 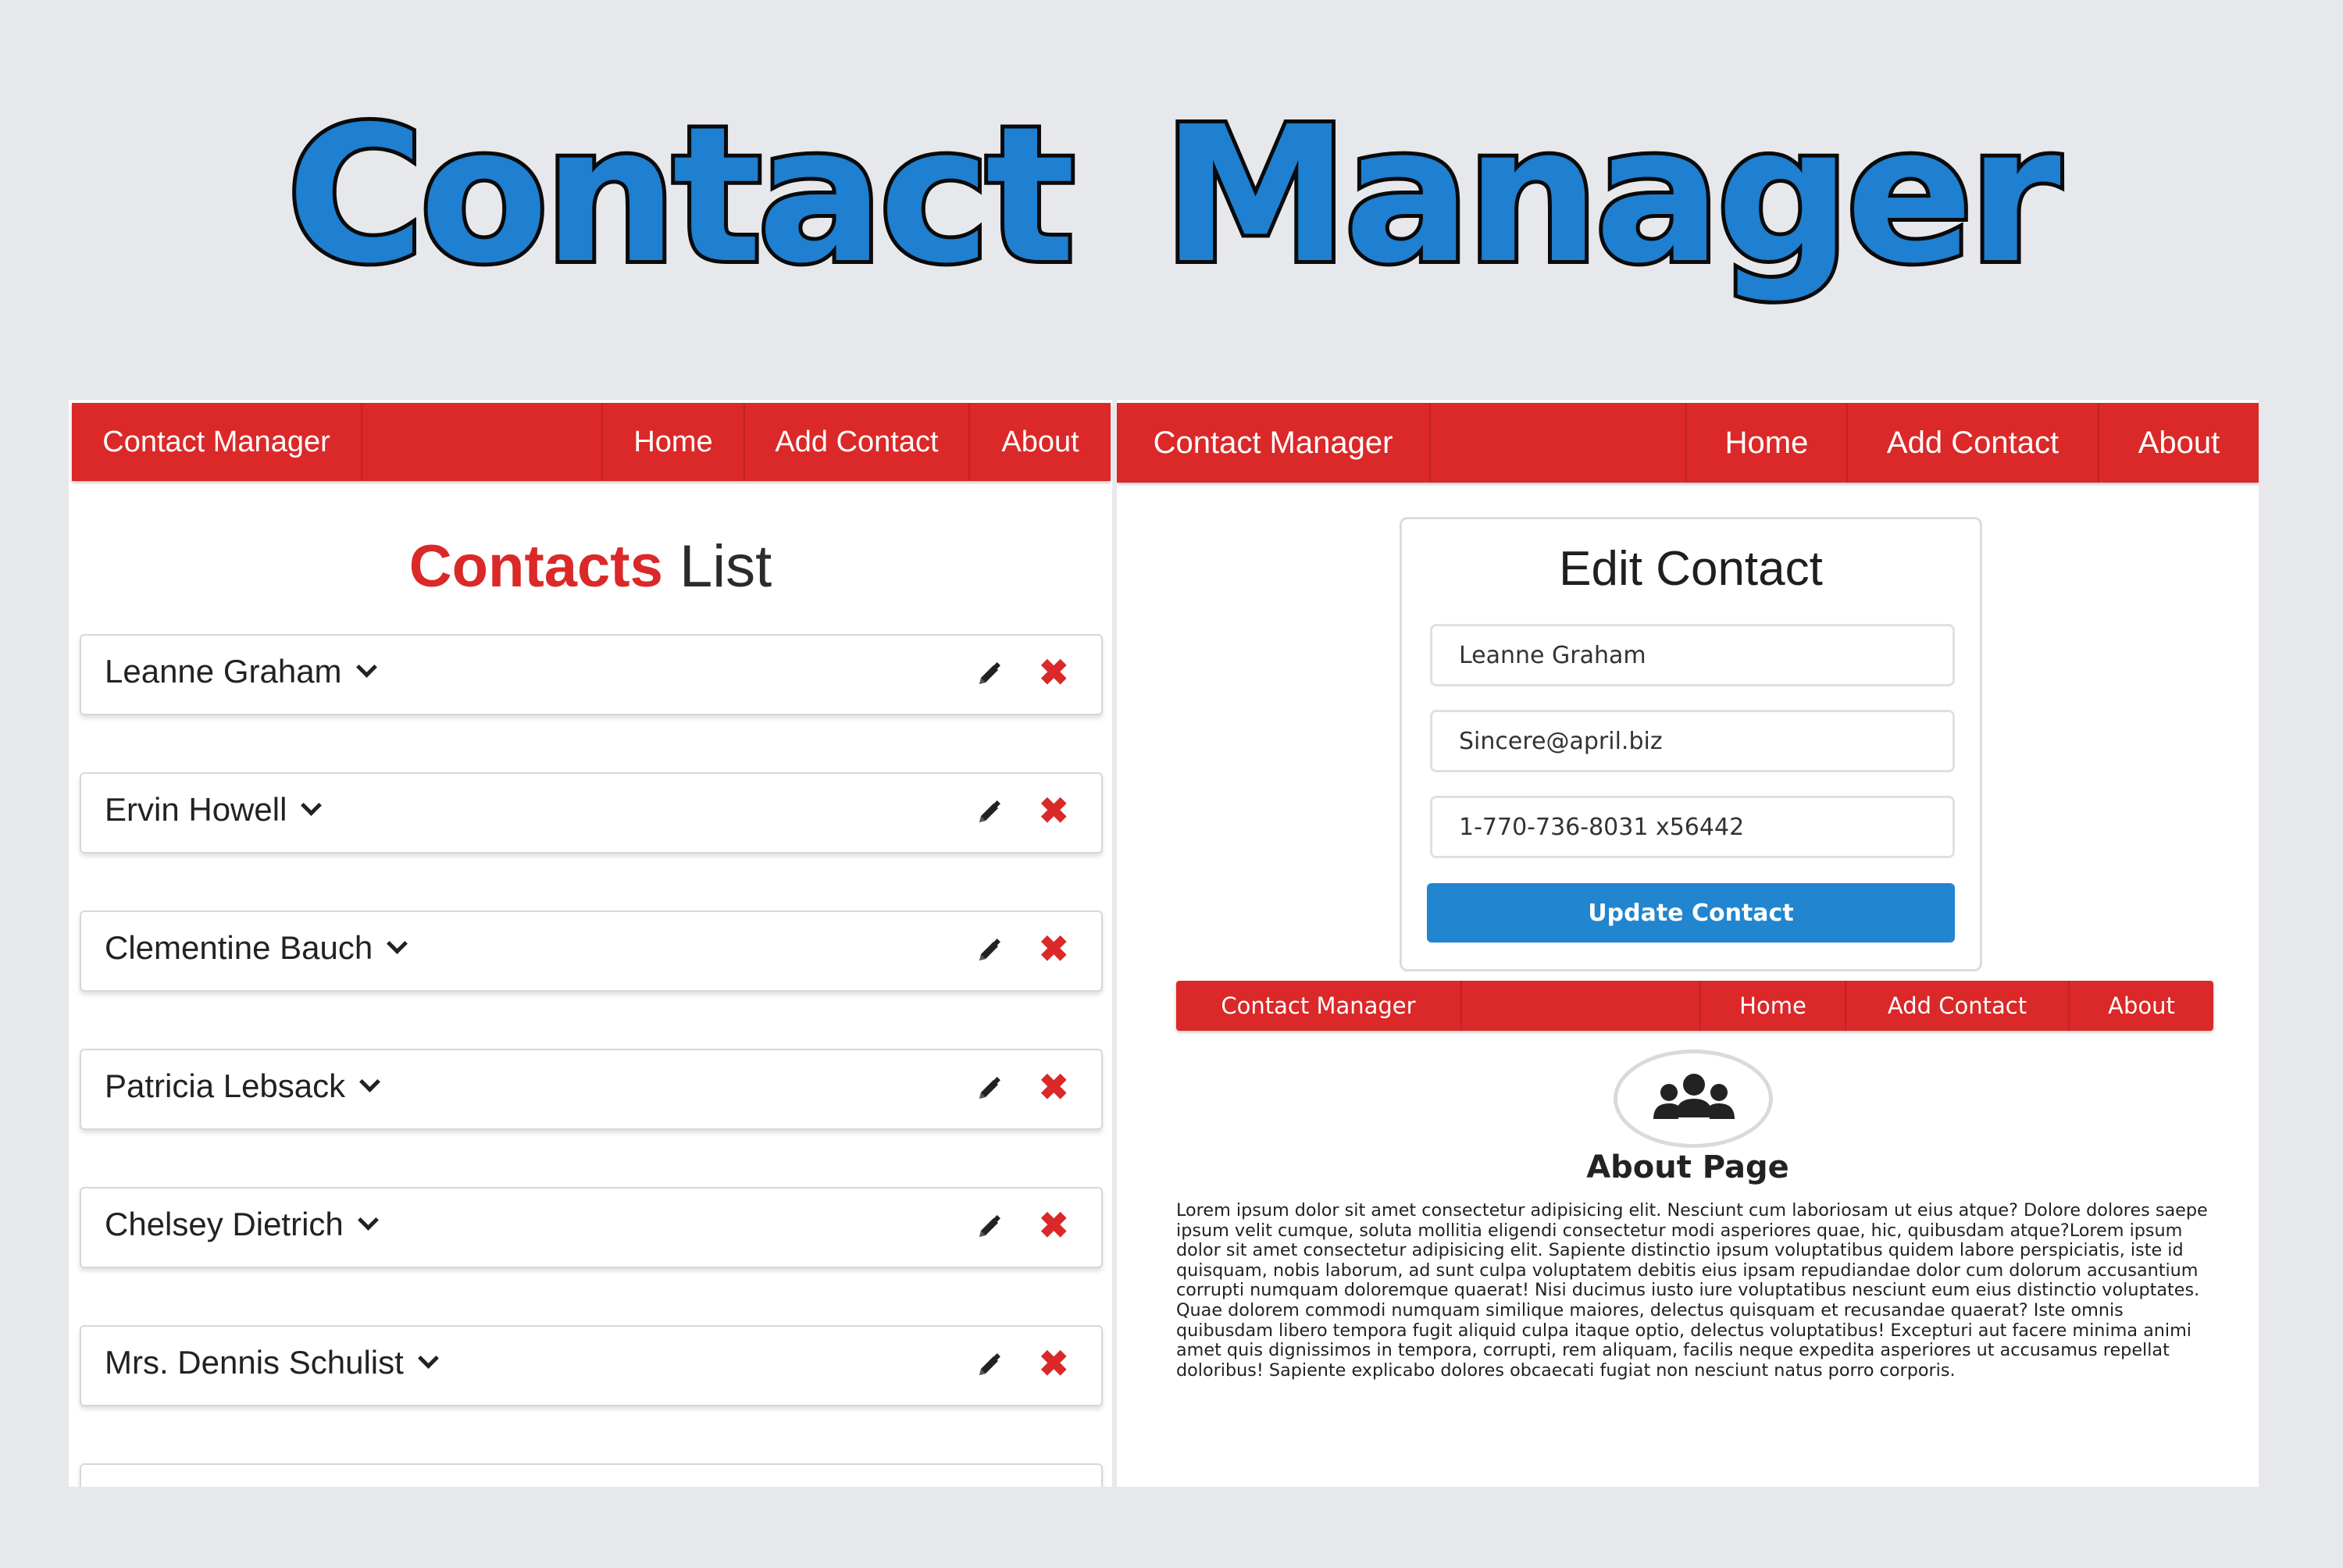 What do you see at coordinates (1692, 655) in the screenshot?
I see `name-input` at bounding box center [1692, 655].